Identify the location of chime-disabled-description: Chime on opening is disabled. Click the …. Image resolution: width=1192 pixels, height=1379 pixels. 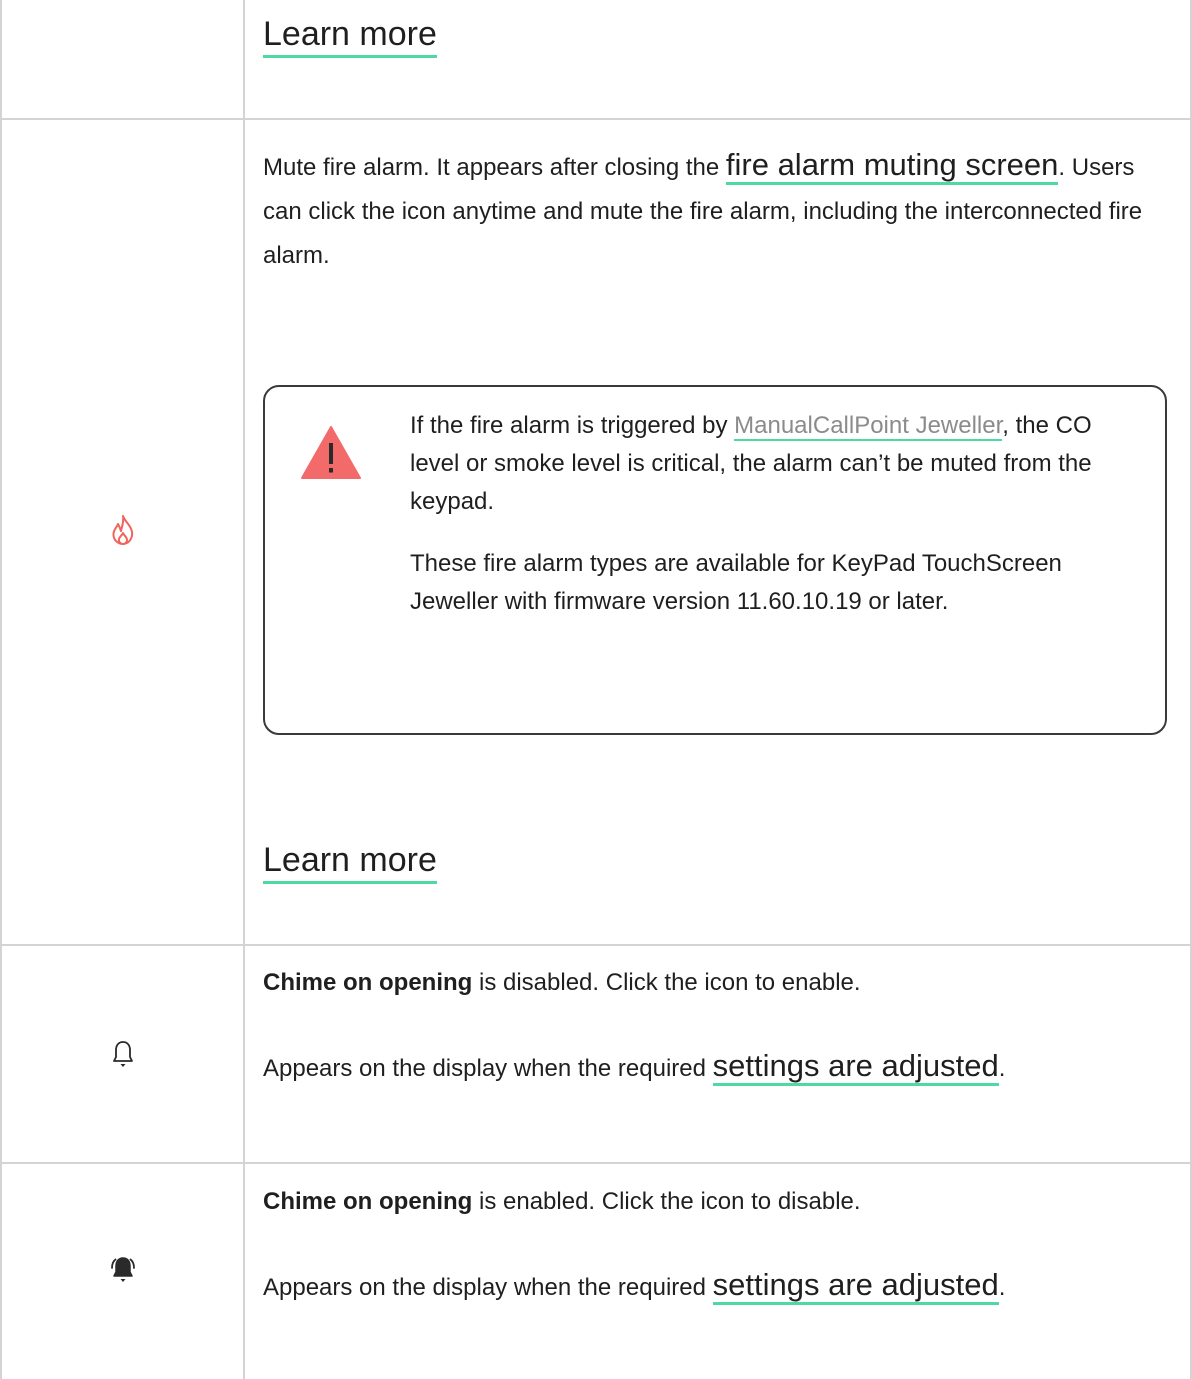
(713, 1027).